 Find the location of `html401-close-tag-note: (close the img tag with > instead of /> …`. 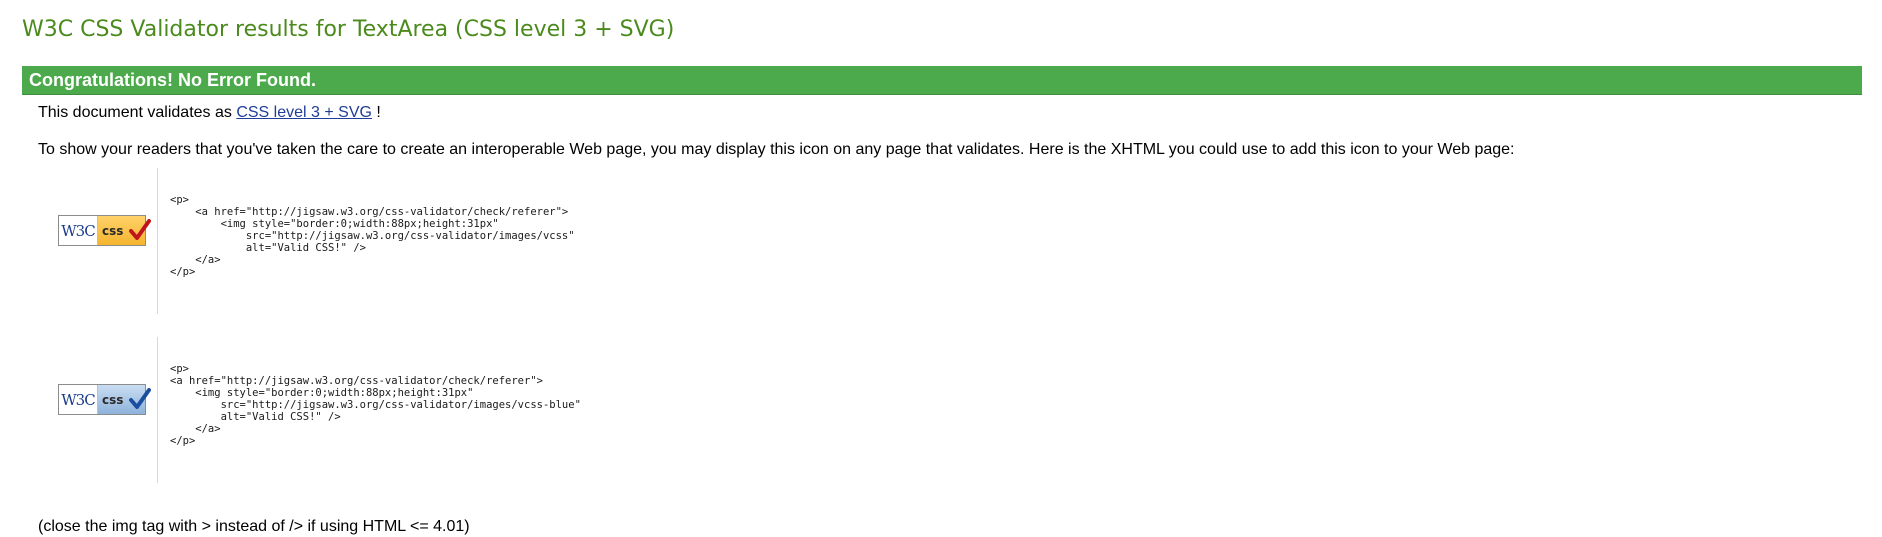

html401-close-tag-note: (close the img tag with > instead of /> … is located at coordinates (254, 526).